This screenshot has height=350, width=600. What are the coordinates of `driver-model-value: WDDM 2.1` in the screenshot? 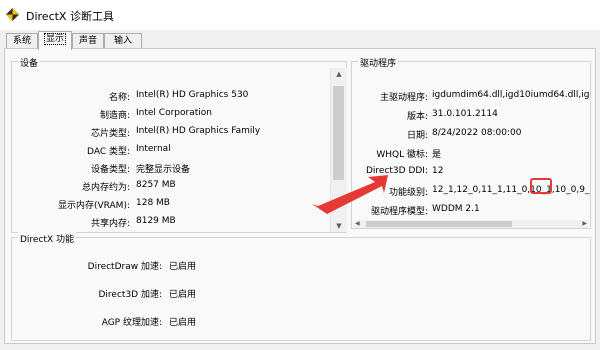 It's located at (456, 209).